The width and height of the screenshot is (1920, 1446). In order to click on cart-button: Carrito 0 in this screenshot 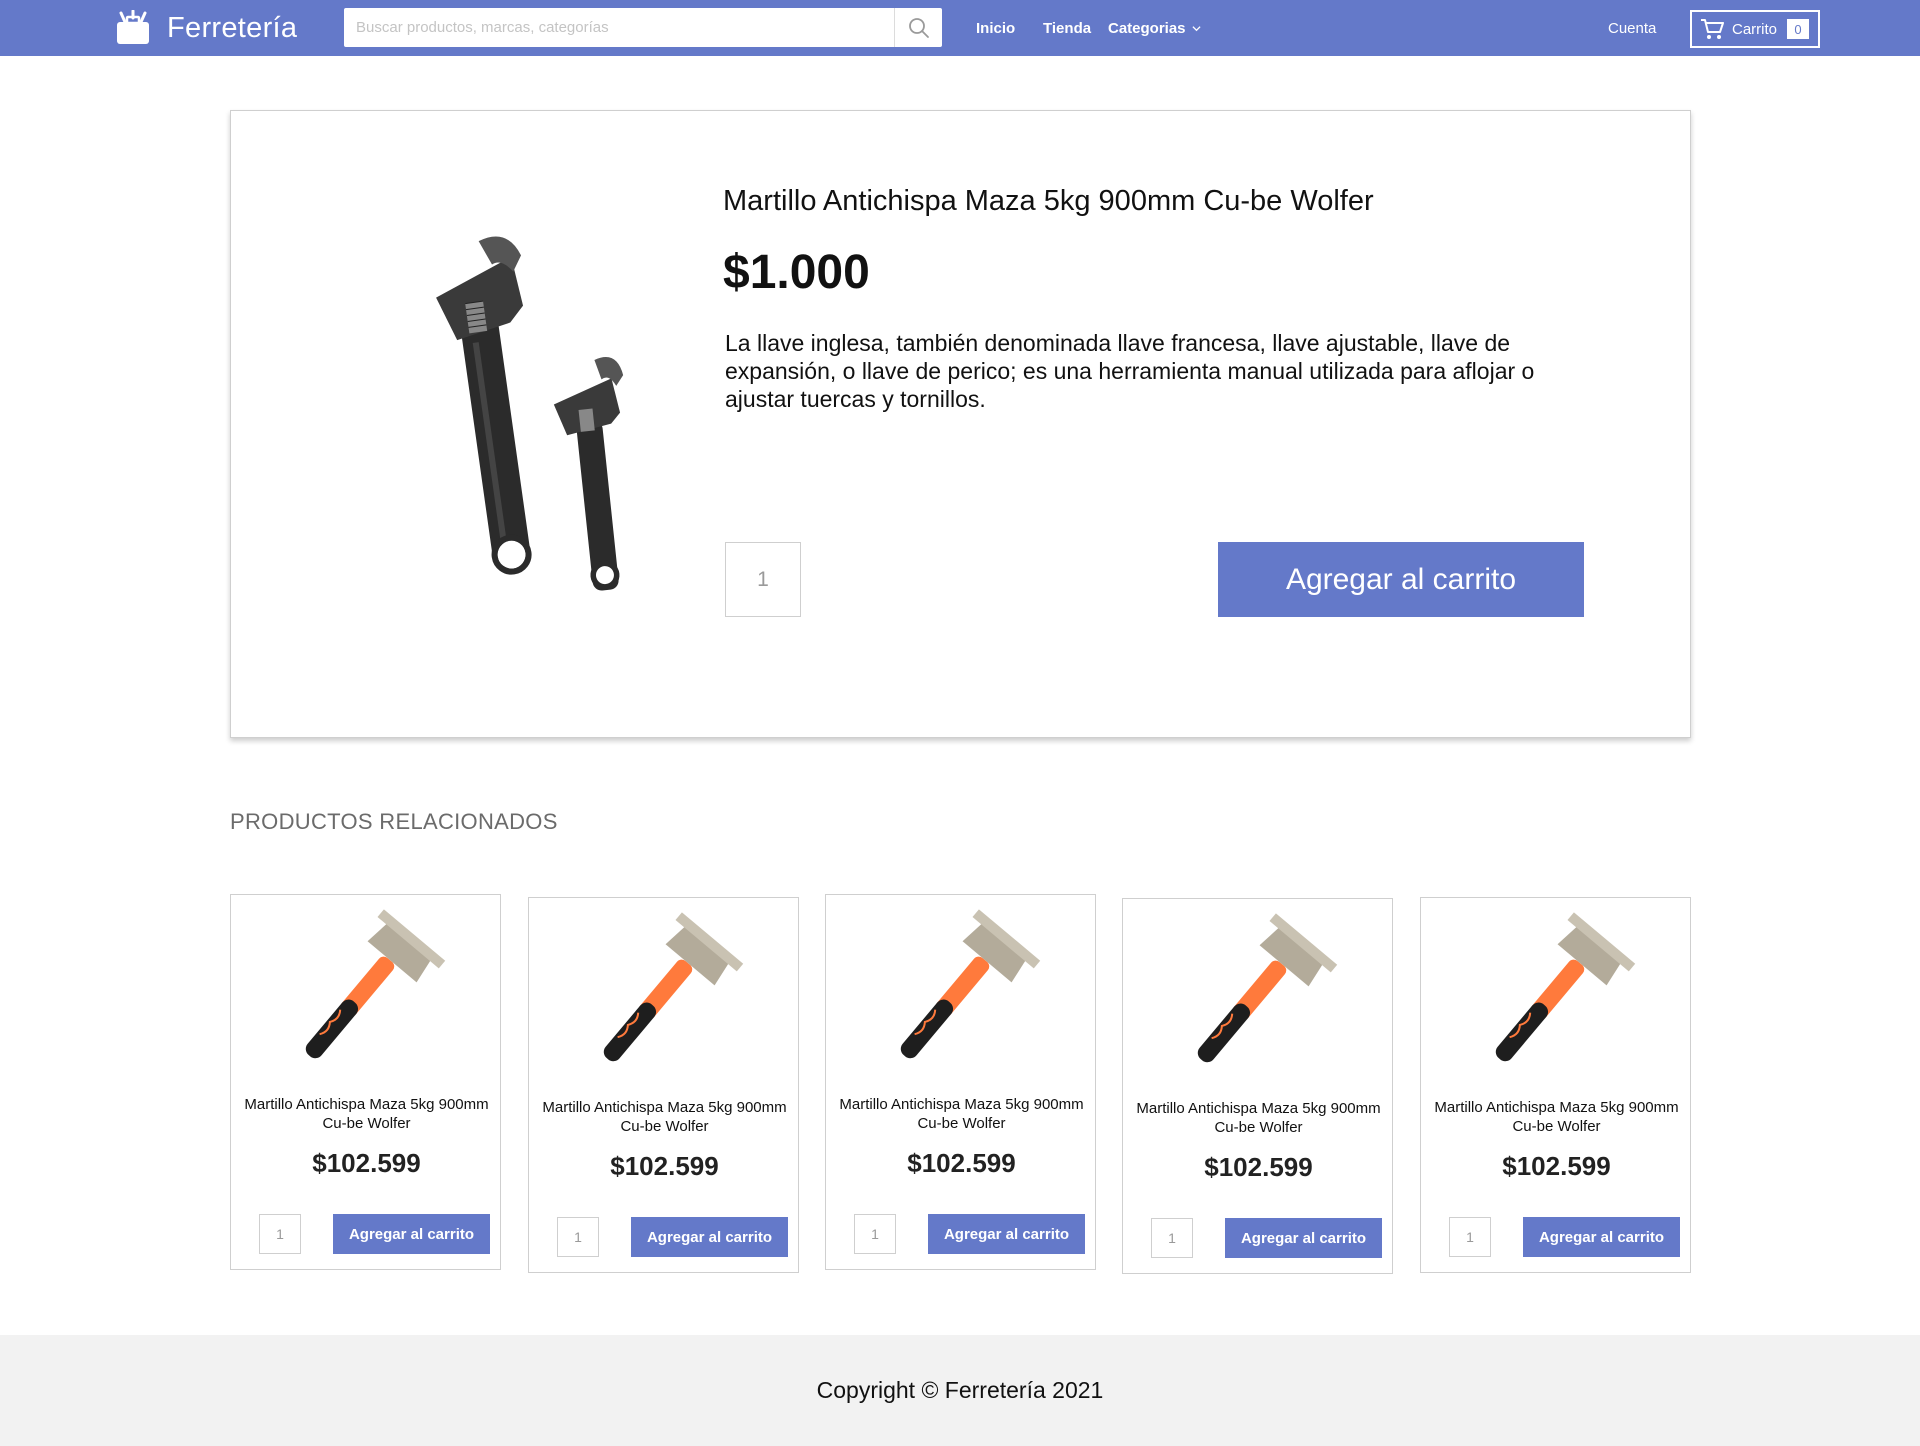, I will do `click(1755, 29)`.